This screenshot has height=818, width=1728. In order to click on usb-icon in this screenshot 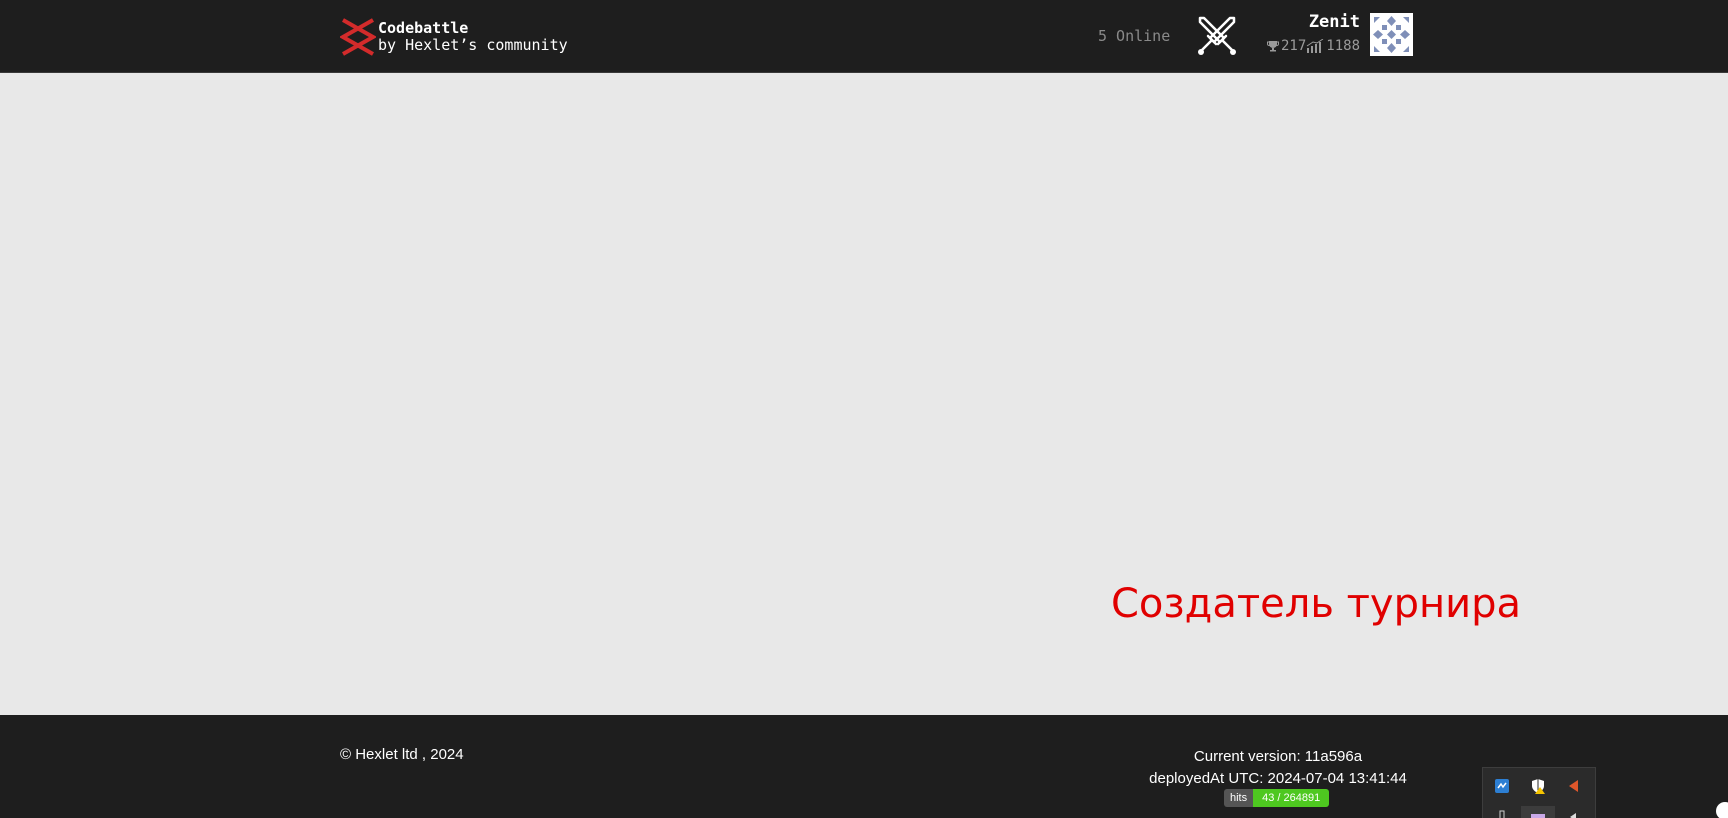, I will do `click(1502, 812)`.